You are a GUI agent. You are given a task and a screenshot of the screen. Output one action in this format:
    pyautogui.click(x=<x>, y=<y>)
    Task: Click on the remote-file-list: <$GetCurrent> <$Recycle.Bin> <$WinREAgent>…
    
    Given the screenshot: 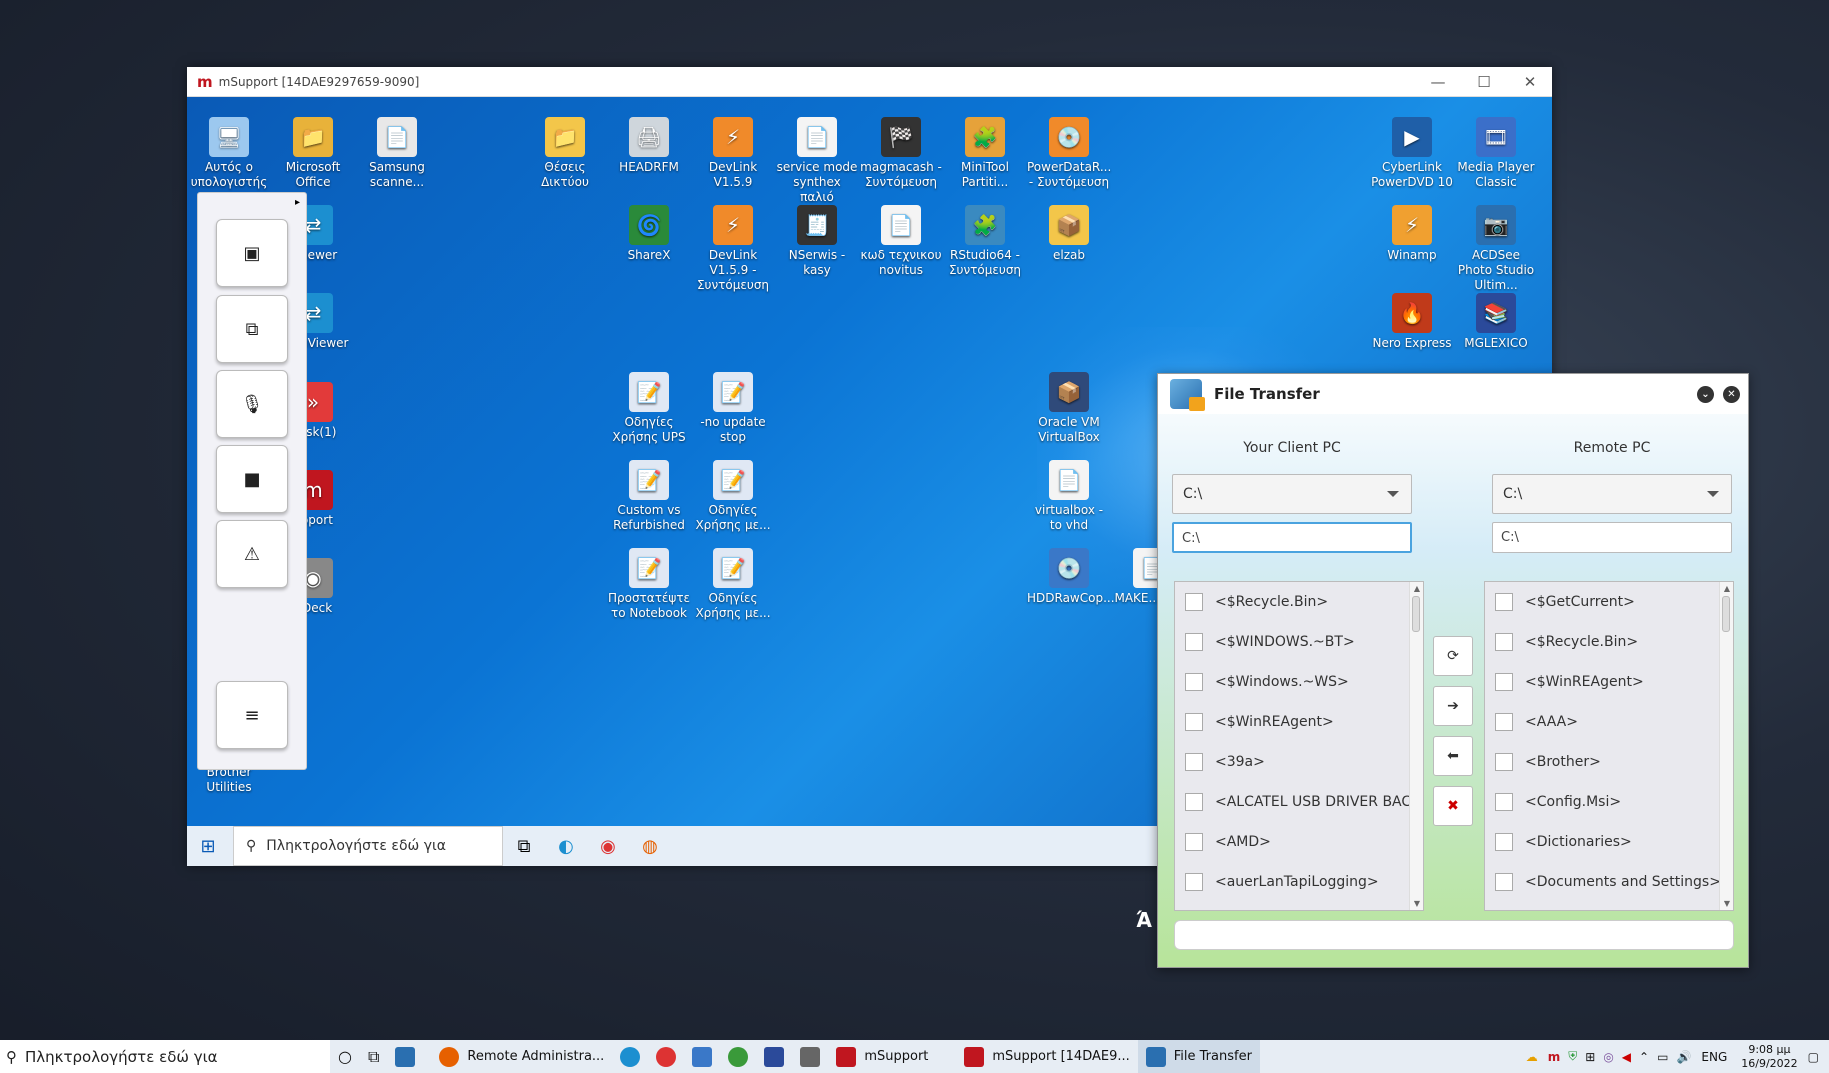 What is the action you would take?
    pyautogui.click(x=1609, y=746)
    